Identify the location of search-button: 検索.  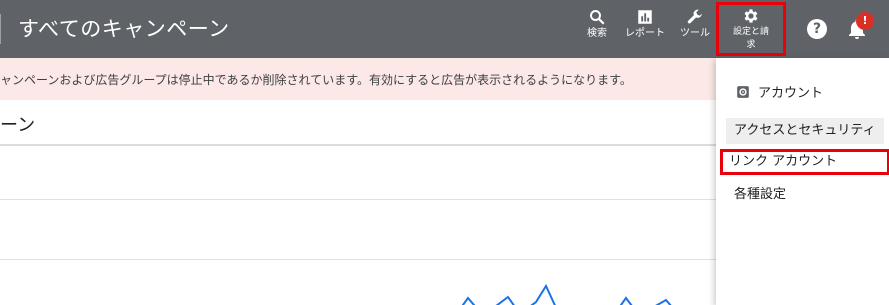
(597, 24).